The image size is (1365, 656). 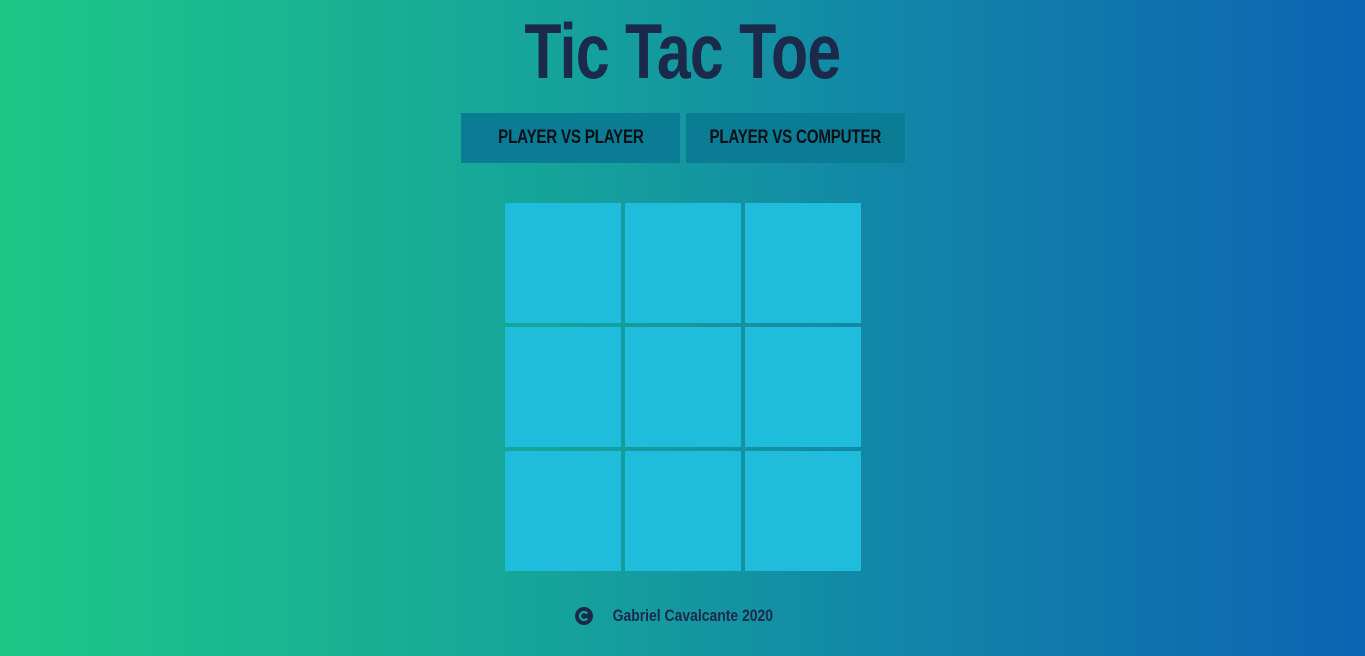 What do you see at coordinates (692, 615) in the screenshot?
I see `footer-credit: Gabriel Cavalcante 2020` at bounding box center [692, 615].